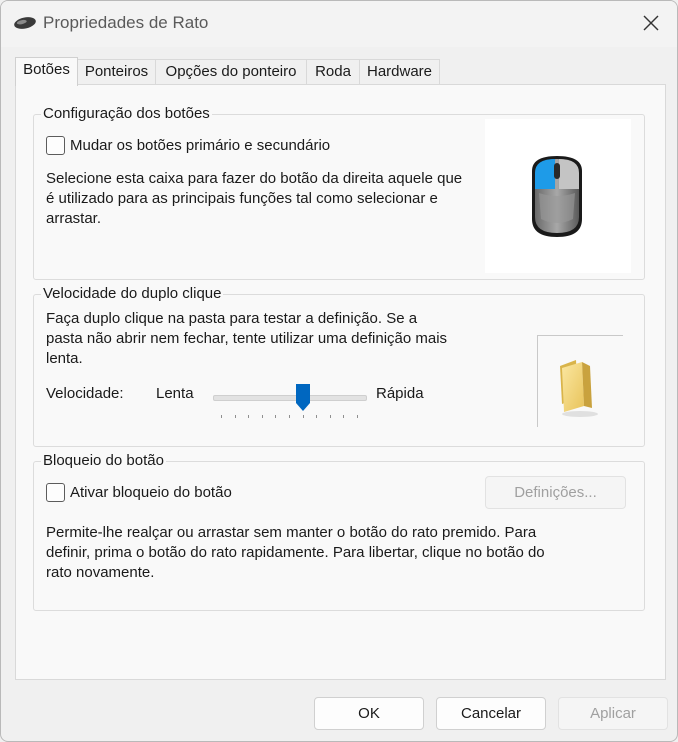  Describe the element at coordinates (651, 23) in the screenshot. I see `close-icon` at that location.